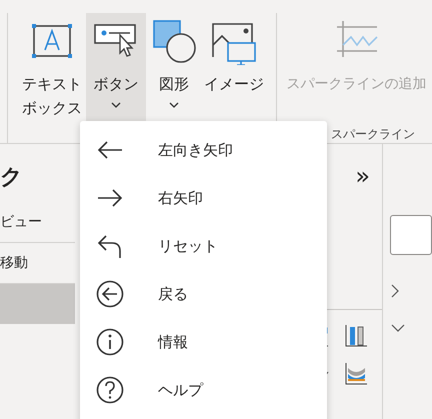 This screenshot has width=432, height=419. I want to click on ribbon-button: 図形, so click(174, 67).